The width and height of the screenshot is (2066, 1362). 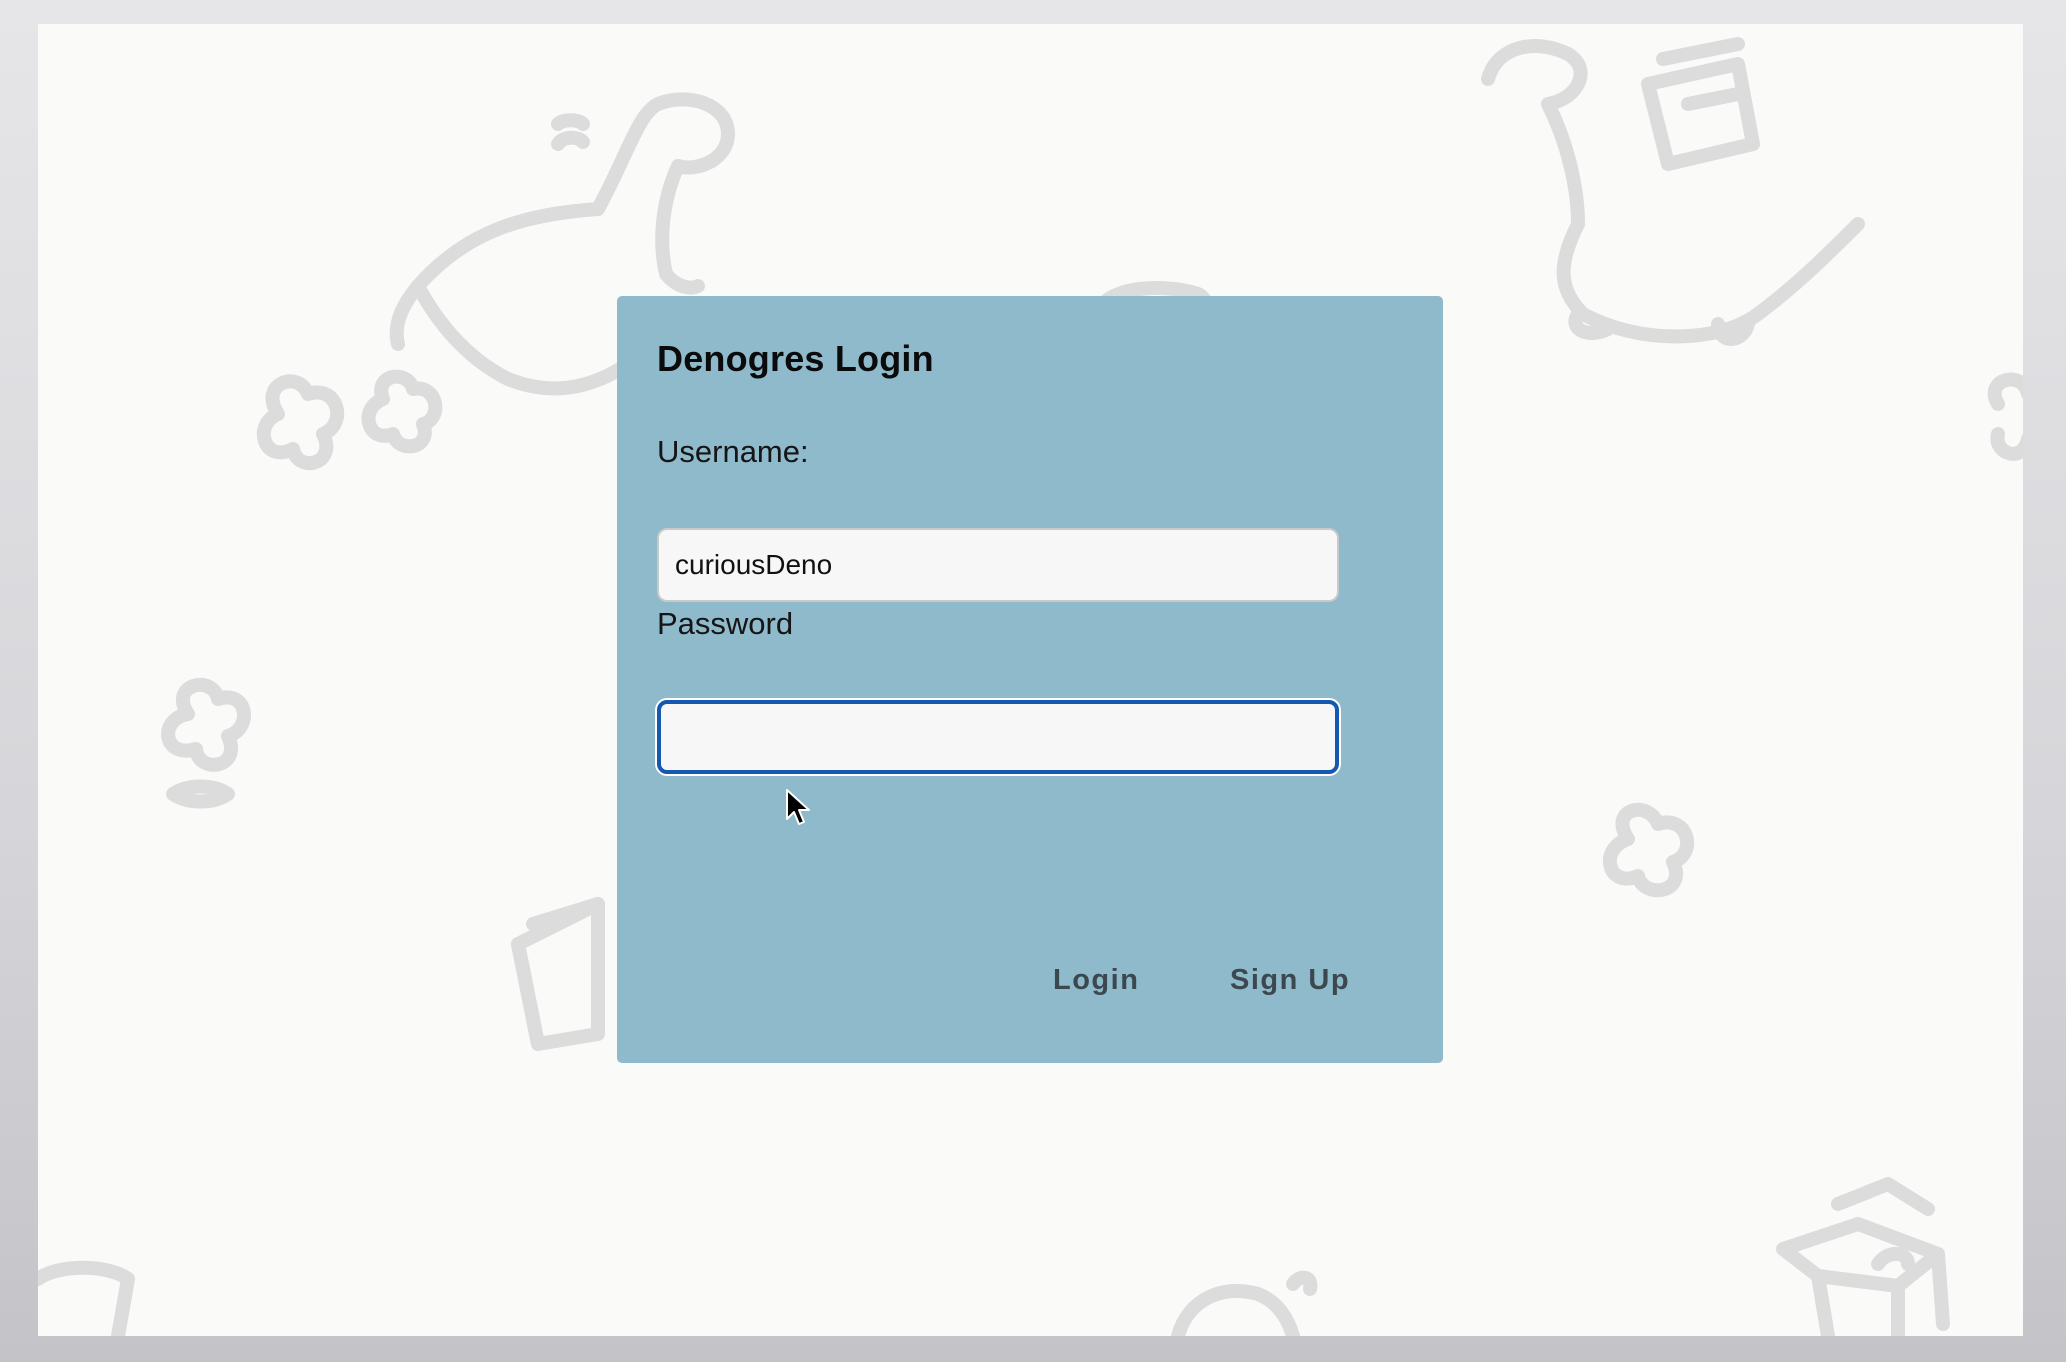 I want to click on mouse-pointer-icon, so click(x=798, y=807).